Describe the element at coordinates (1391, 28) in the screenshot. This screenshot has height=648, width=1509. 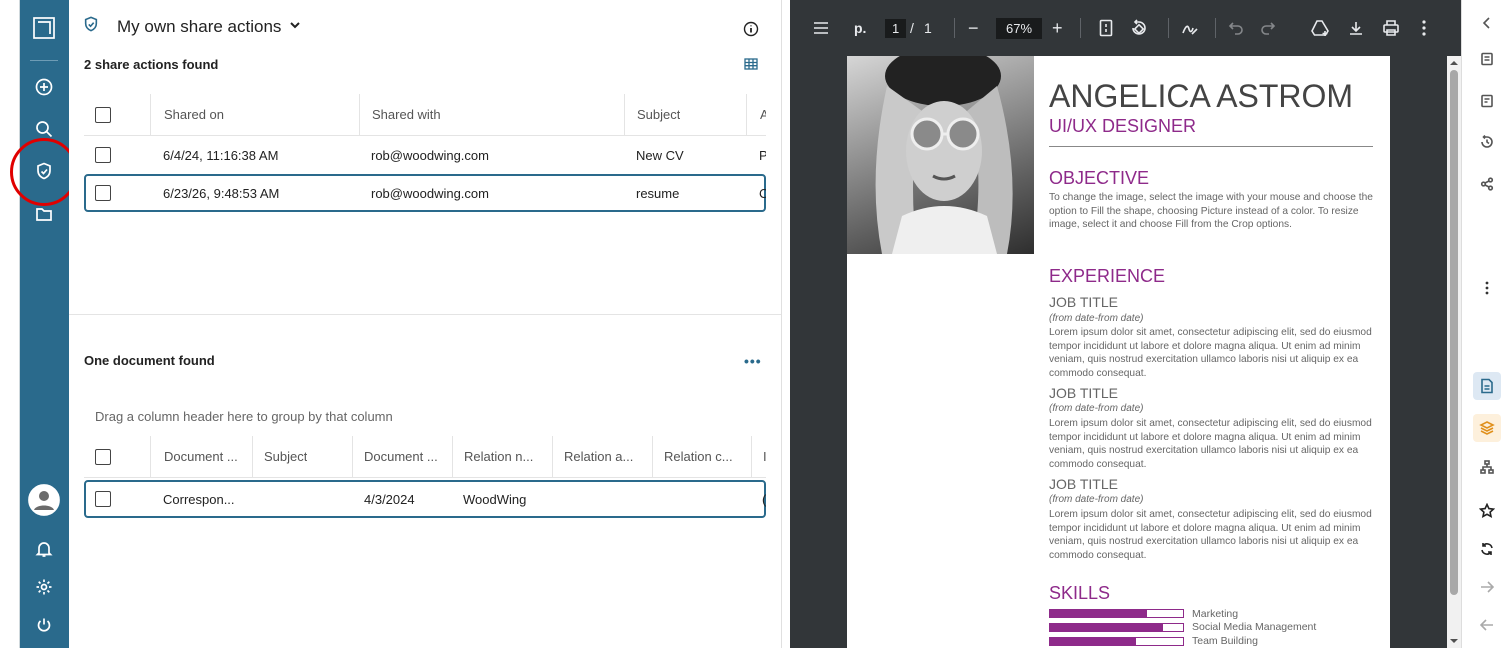
I see `print-icon` at that location.